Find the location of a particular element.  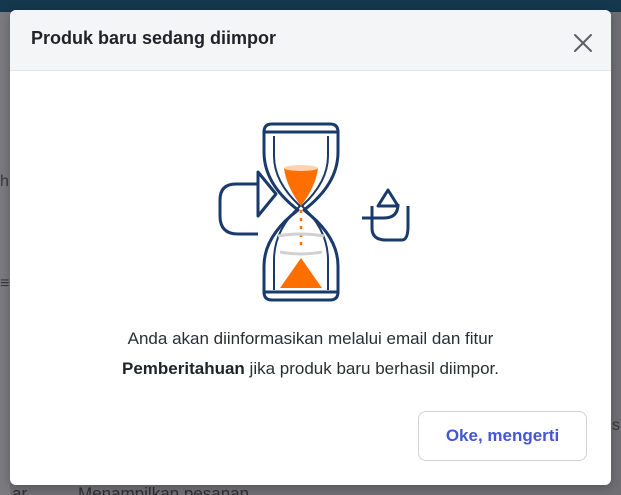

background-bottom-text: Menampilkan pesanan is located at coordinates (164, 489).